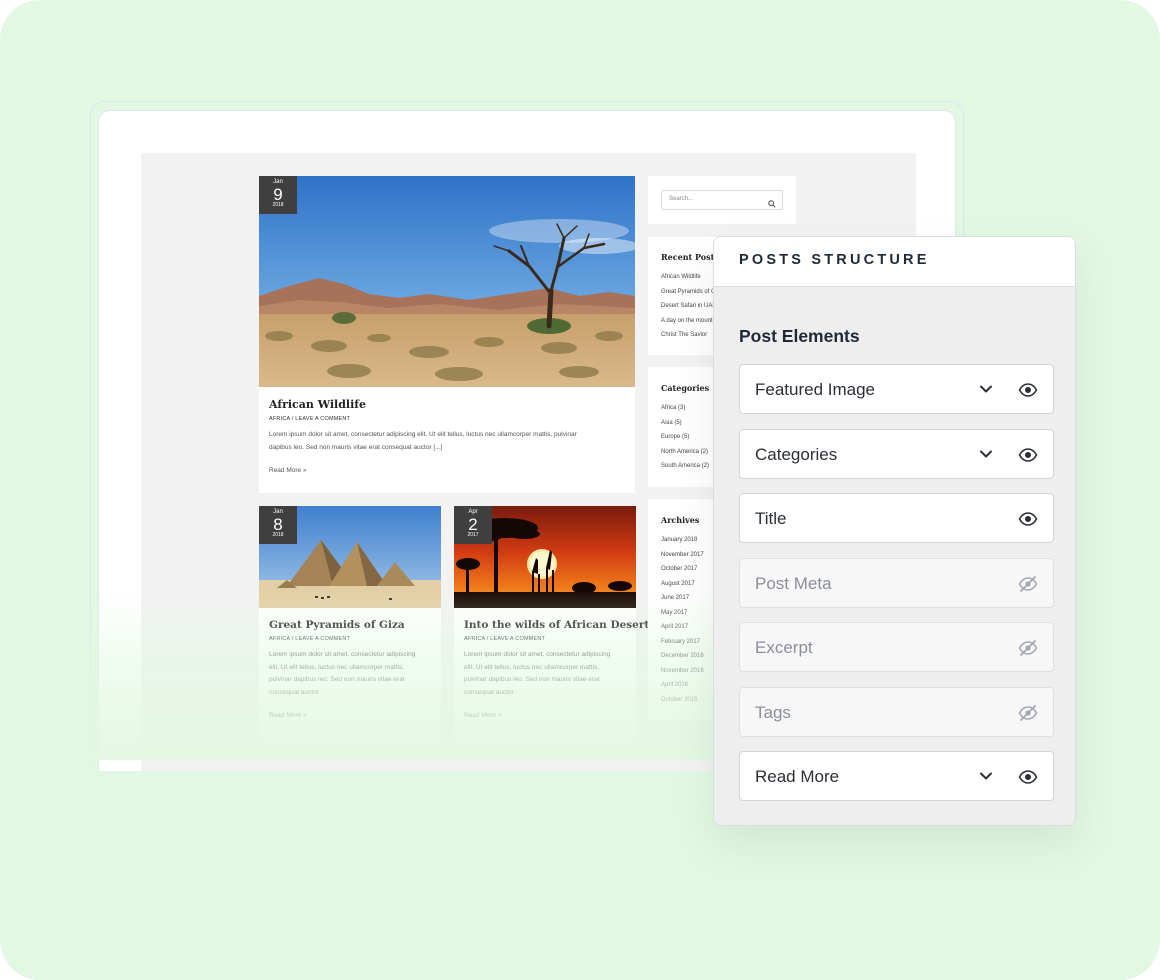  What do you see at coordinates (447, 281) in the screenshot?
I see `featured-post-image: Jan 9 2018` at bounding box center [447, 281].